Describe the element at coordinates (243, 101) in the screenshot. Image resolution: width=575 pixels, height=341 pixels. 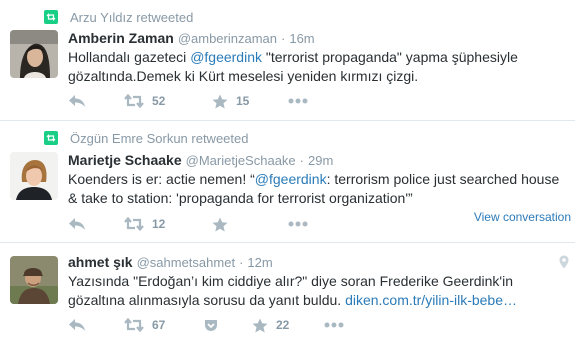
I see `favorite-count: 15` at that location.